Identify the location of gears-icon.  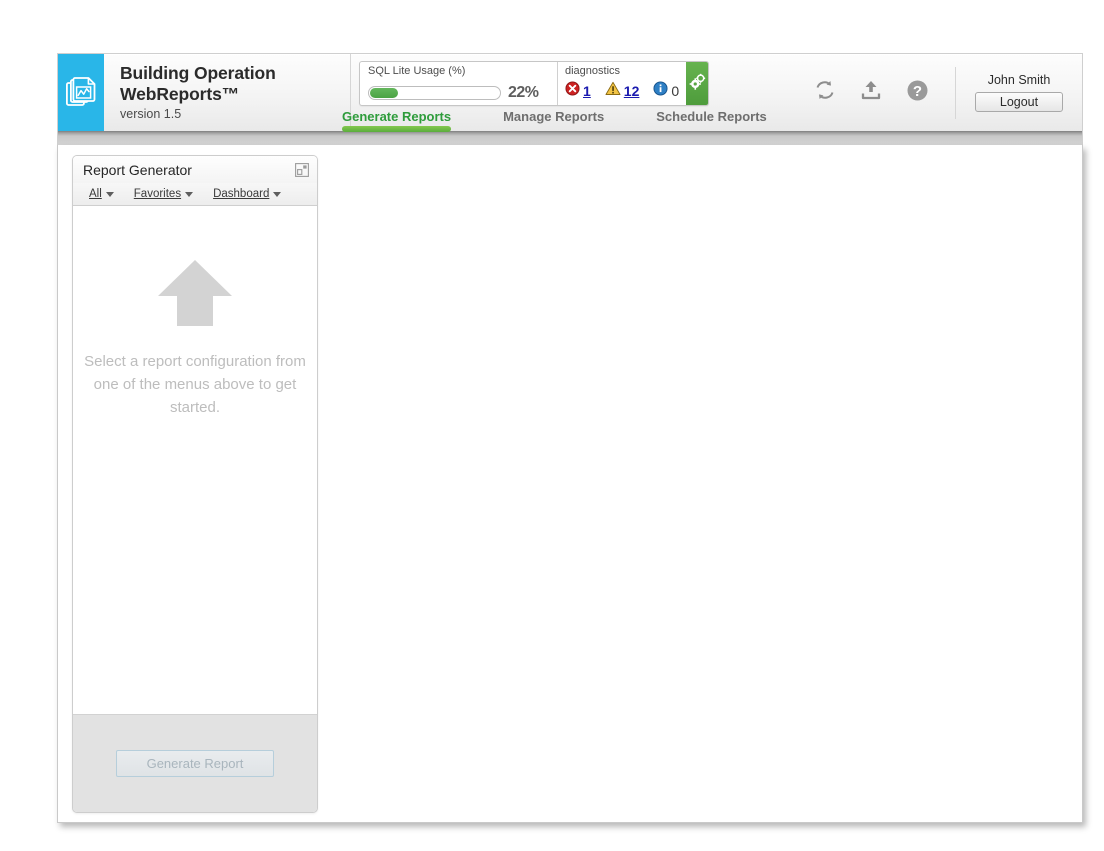
(697, 84).